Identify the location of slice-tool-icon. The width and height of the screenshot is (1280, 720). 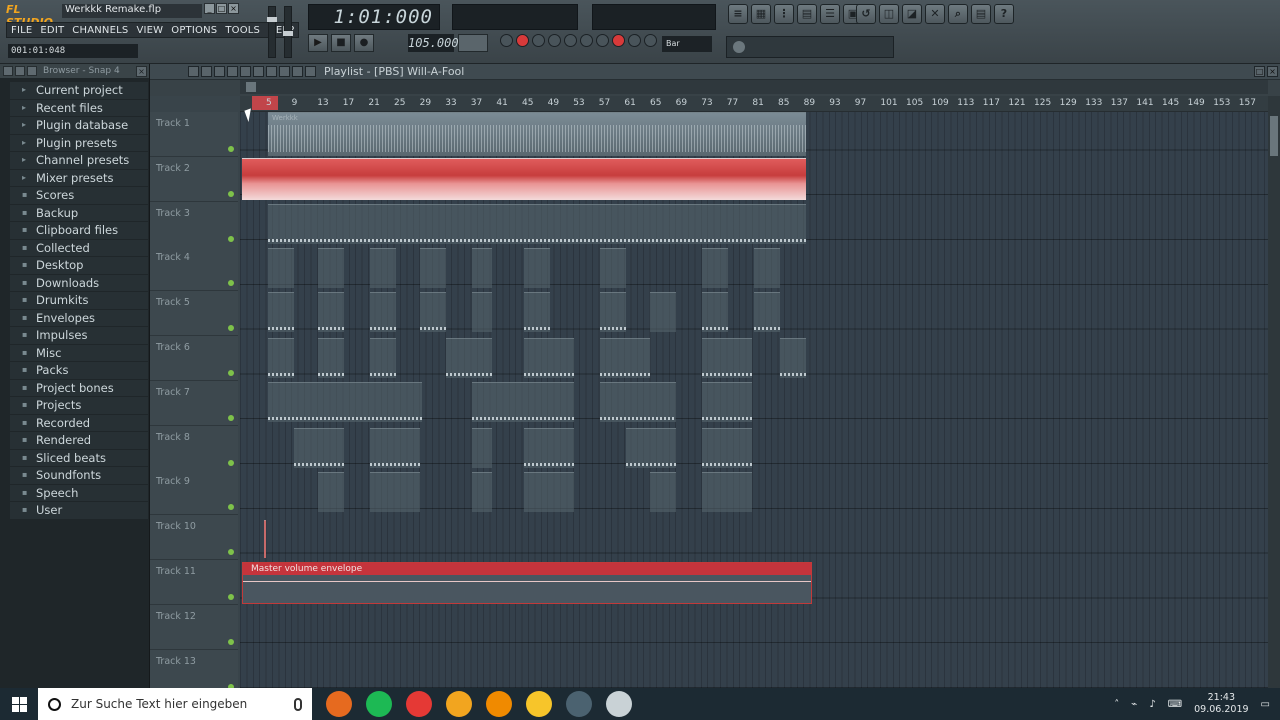
(258, 71).